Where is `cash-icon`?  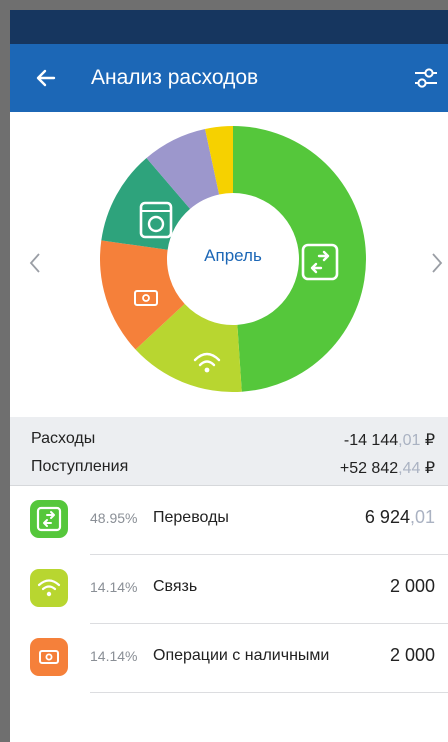 cash-icon is located at coordinates (49, 657).